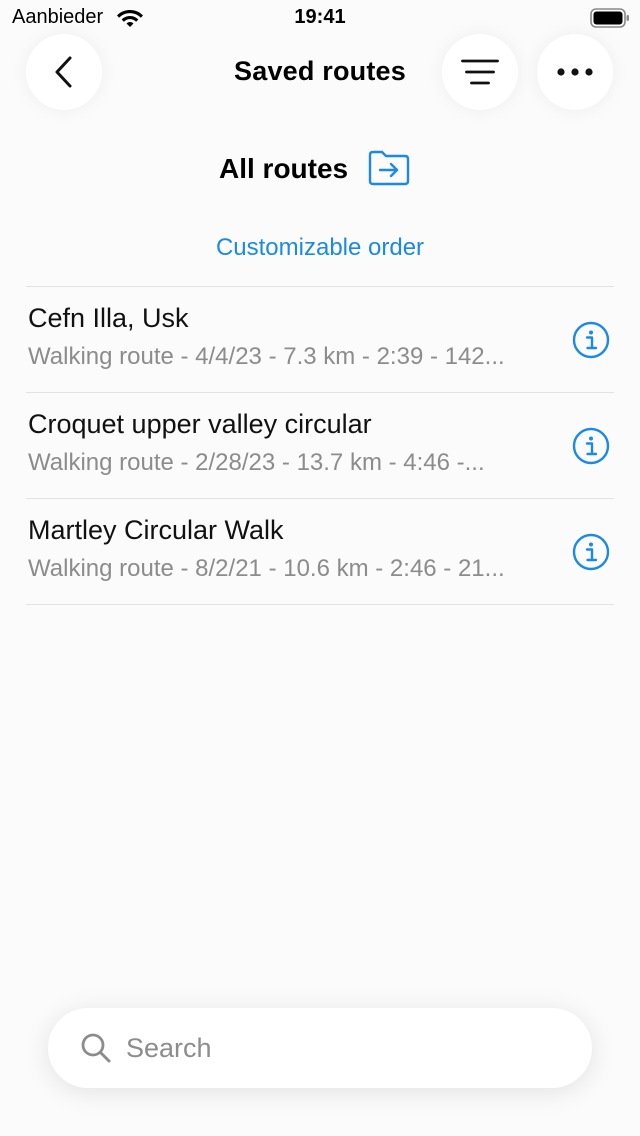 This screenshot has height=1136, width=640. I want to click on ellipsis-icon, so click(575, 72).